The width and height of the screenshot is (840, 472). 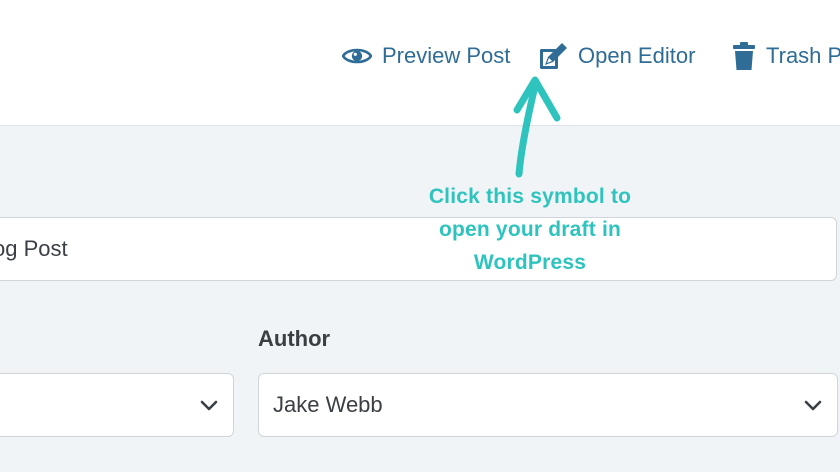 What do you see at coordinates (34, 248) in the screenshot?
I see `title-input-value: og Post` at bounding box center [34, 248].